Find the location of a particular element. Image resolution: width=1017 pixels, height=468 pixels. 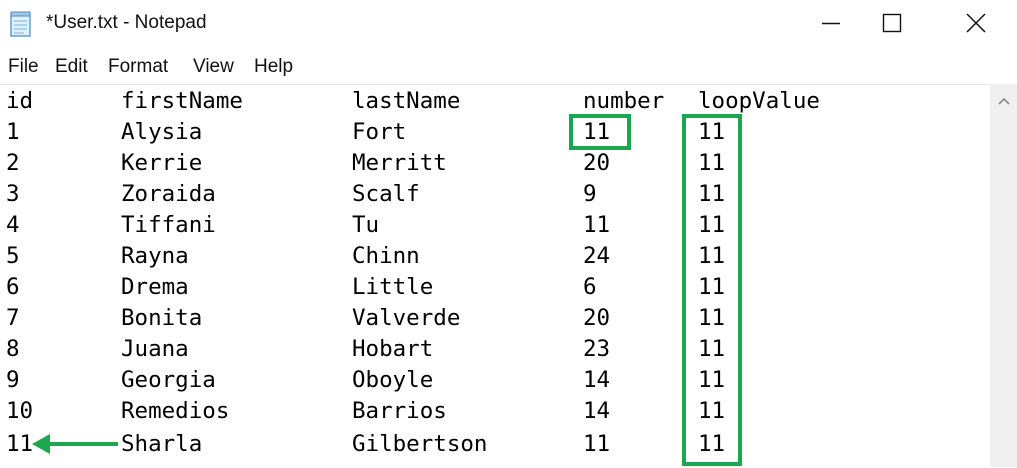

cell-lastname: Oboyle is located at coordinates (393, 380).